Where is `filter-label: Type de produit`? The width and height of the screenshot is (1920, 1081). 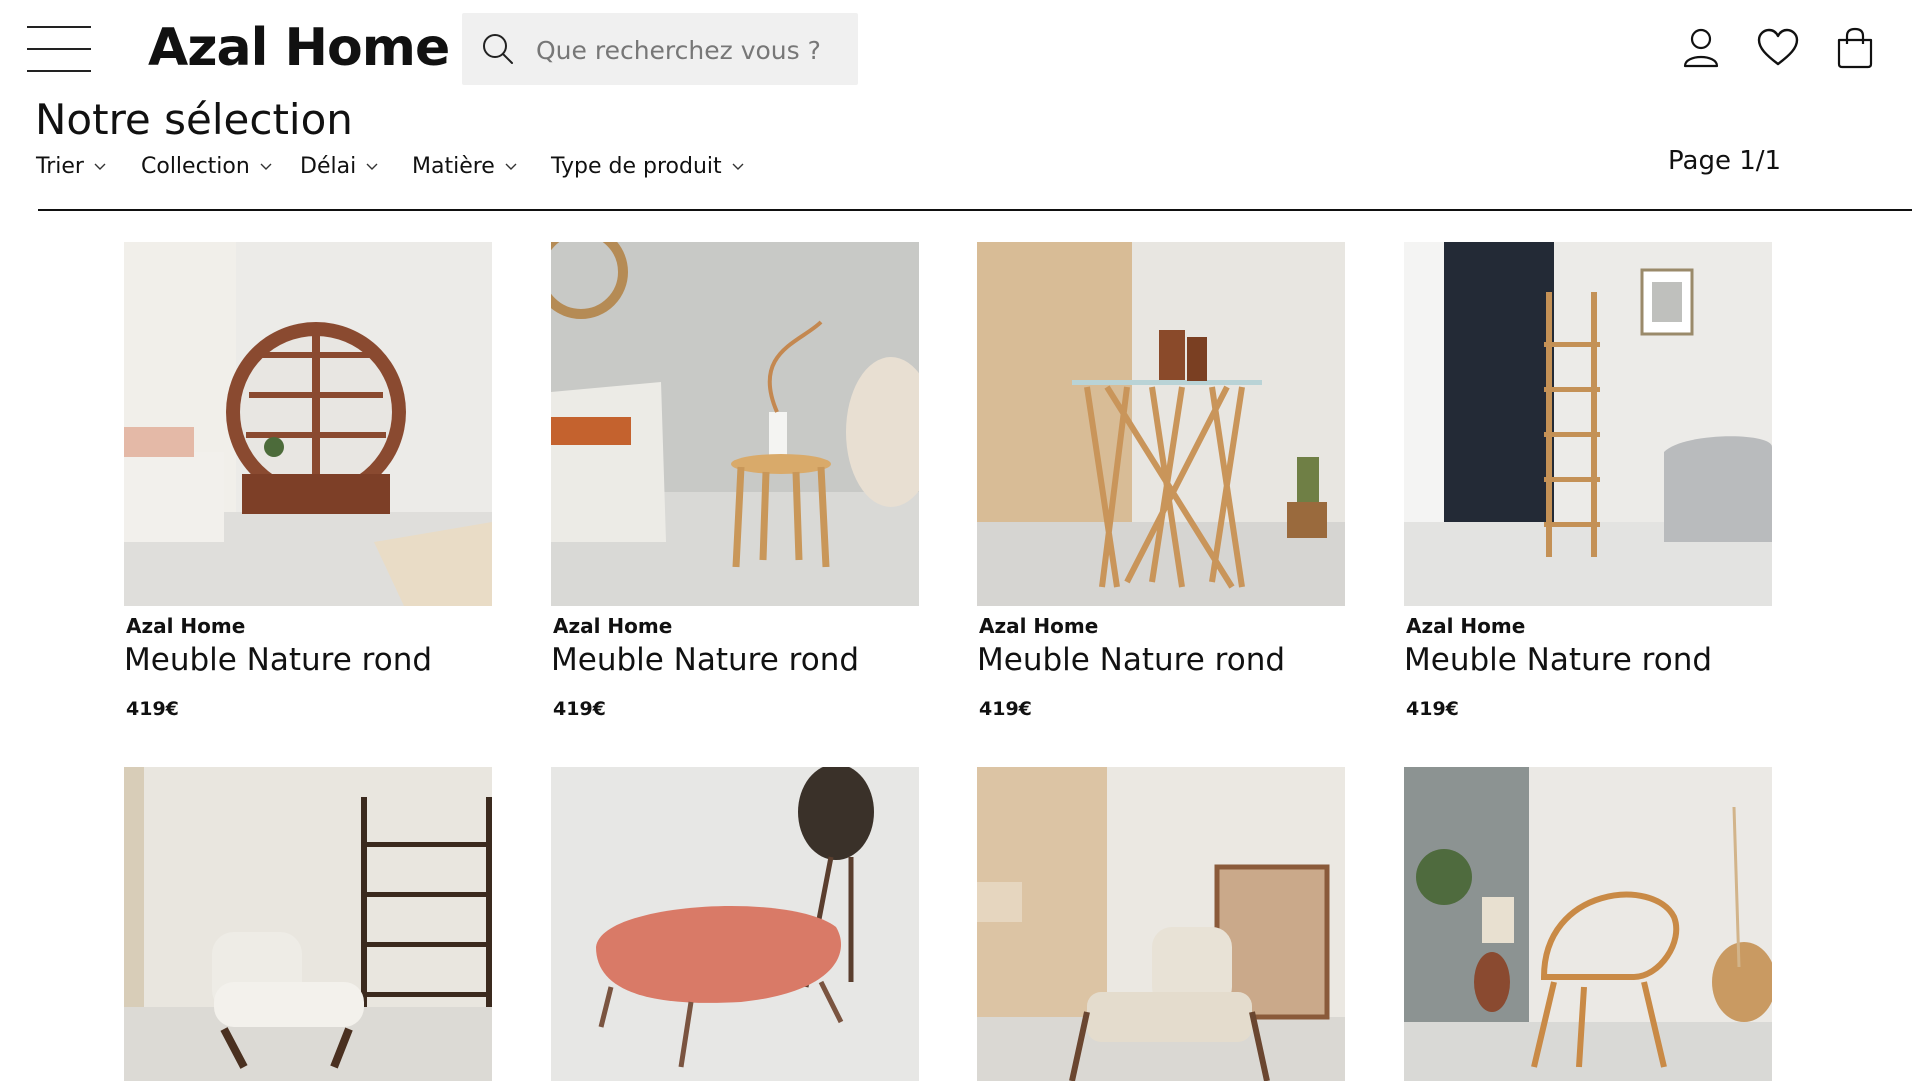
filter-label: Type de produit is located at coordinates (636, 166).